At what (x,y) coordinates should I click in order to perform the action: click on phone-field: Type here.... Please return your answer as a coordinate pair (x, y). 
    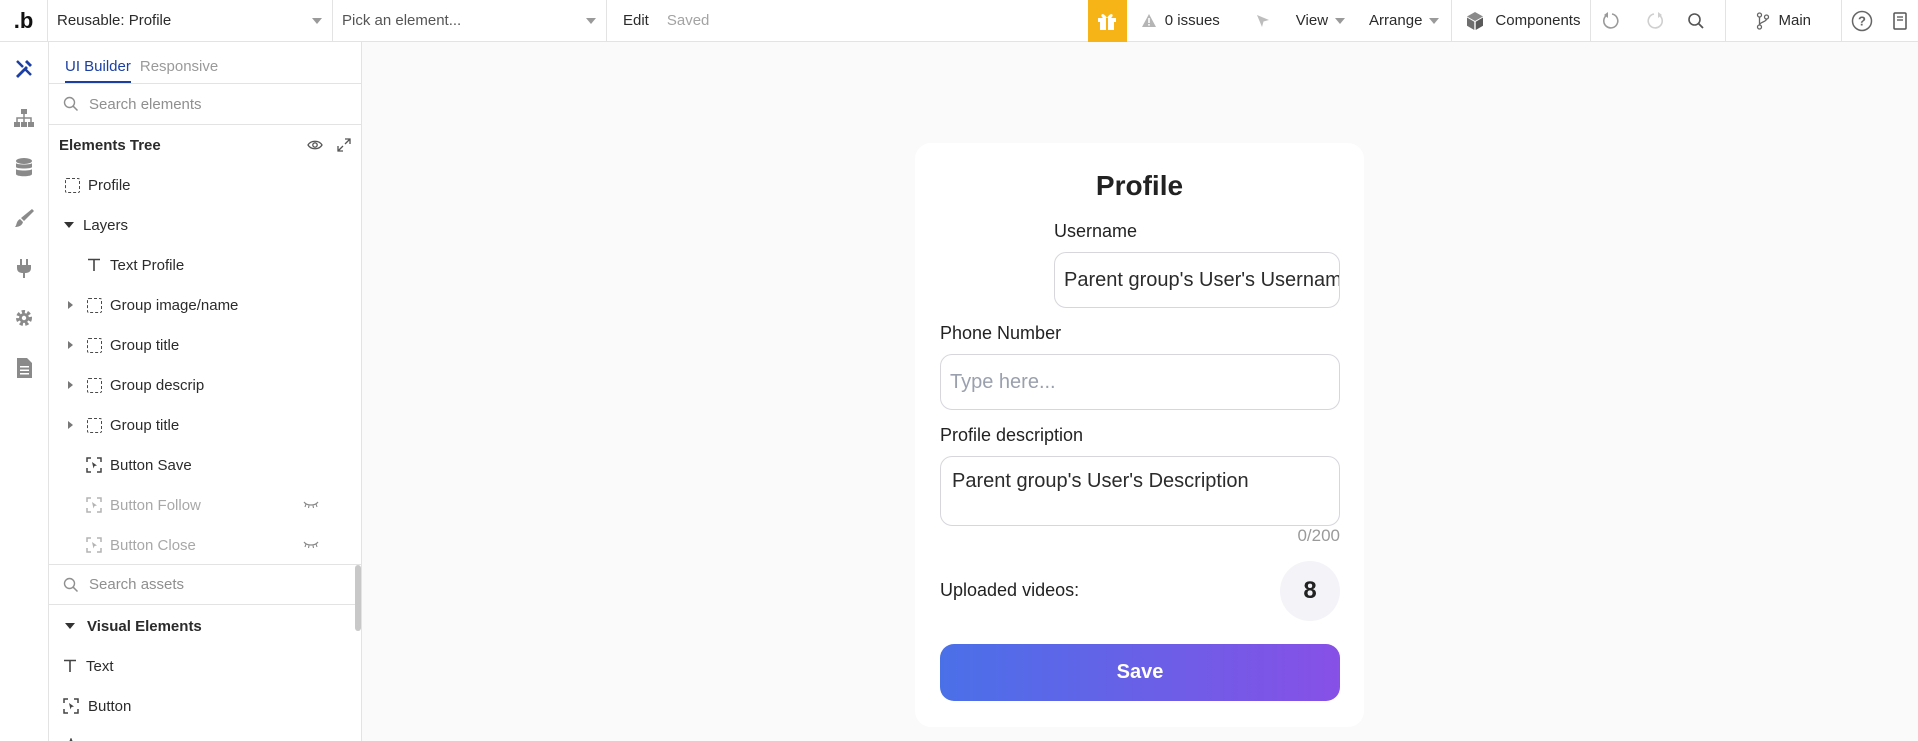
    Looking at the image, I should click on (1140, 382).